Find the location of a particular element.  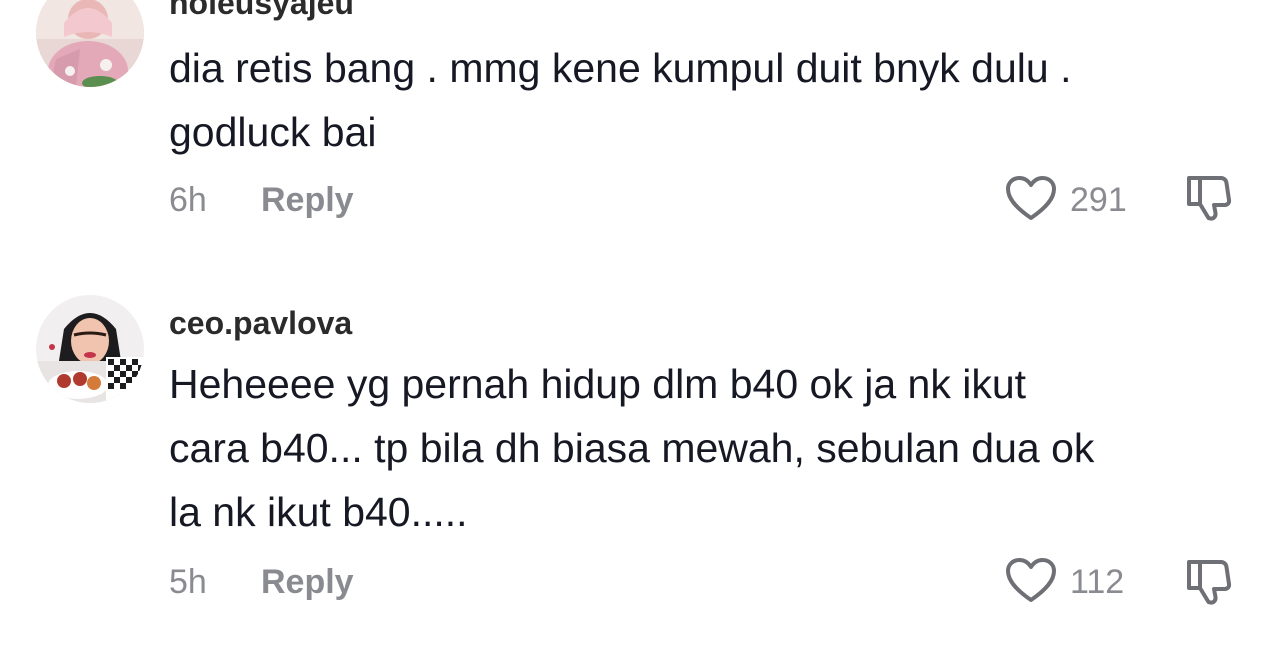

comment-timestamp: 5h is located at coordinates (188, 582).